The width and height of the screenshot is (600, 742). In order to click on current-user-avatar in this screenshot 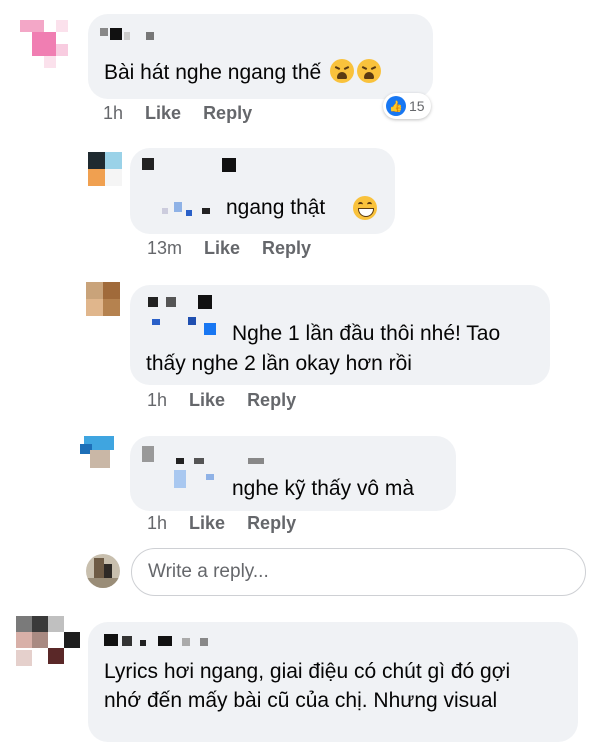, I will do `click(103, 571)`.